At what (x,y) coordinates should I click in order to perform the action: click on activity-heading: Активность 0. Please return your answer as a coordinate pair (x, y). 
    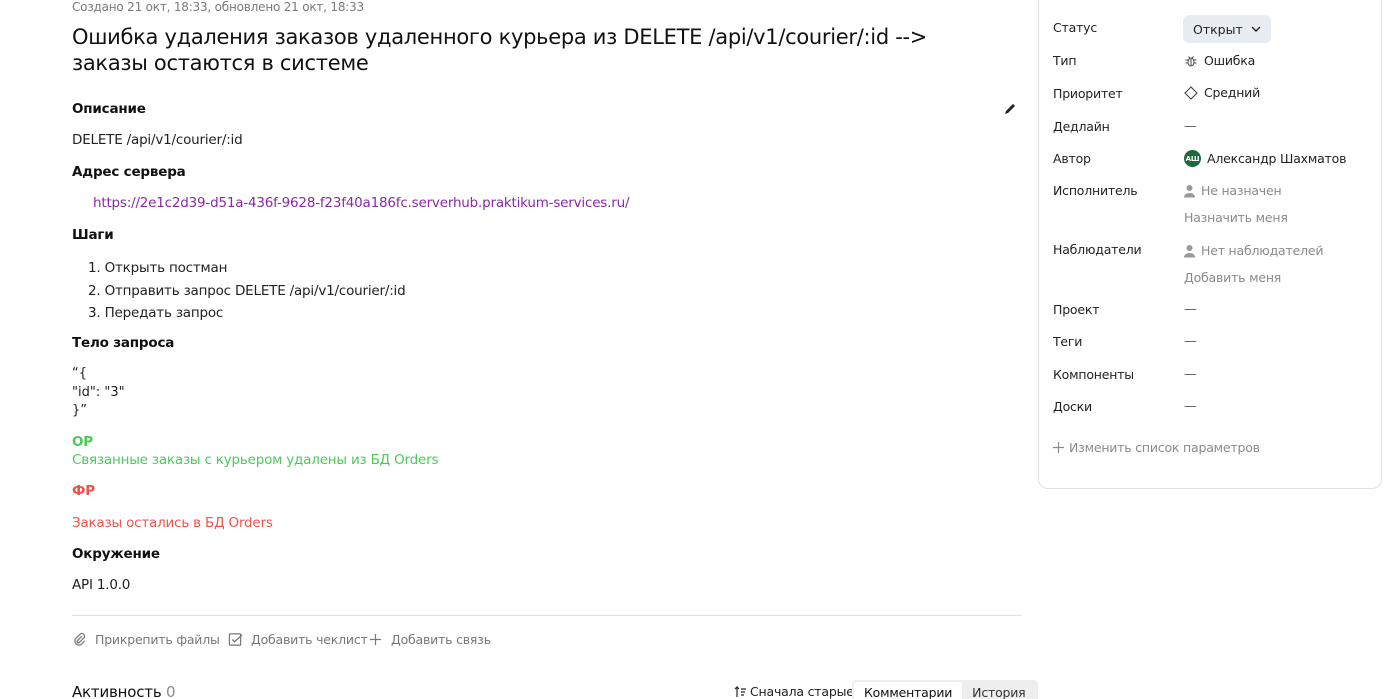
    Looking at the image, I should click on (124, 691).